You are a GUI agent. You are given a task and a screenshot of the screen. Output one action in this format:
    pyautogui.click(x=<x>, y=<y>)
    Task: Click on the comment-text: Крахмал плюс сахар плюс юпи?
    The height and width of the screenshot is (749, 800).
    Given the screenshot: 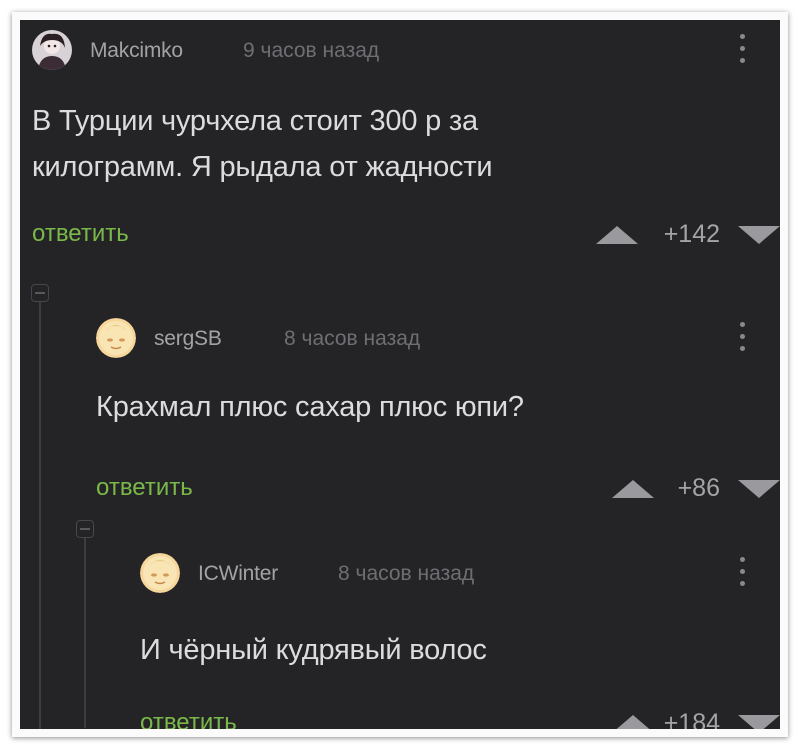 What is the action you would take?
    pyautogui.click(x=310, y=407)
    